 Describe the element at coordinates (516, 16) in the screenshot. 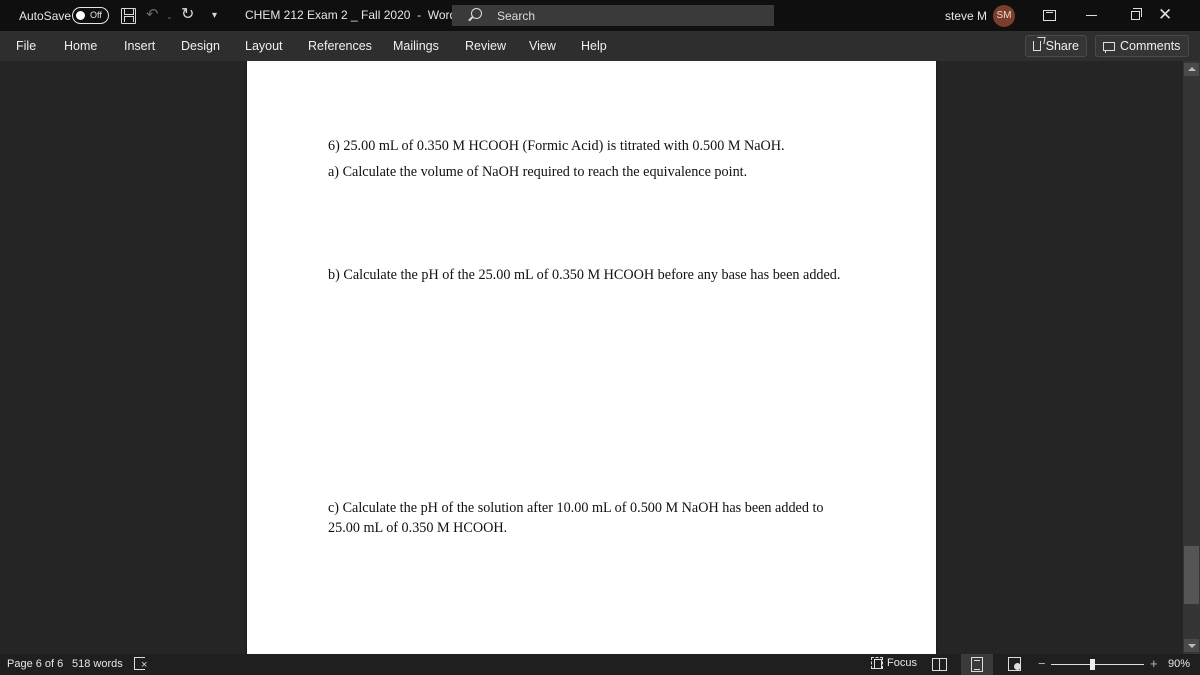

I see `search-placeholder: Search` at that location.